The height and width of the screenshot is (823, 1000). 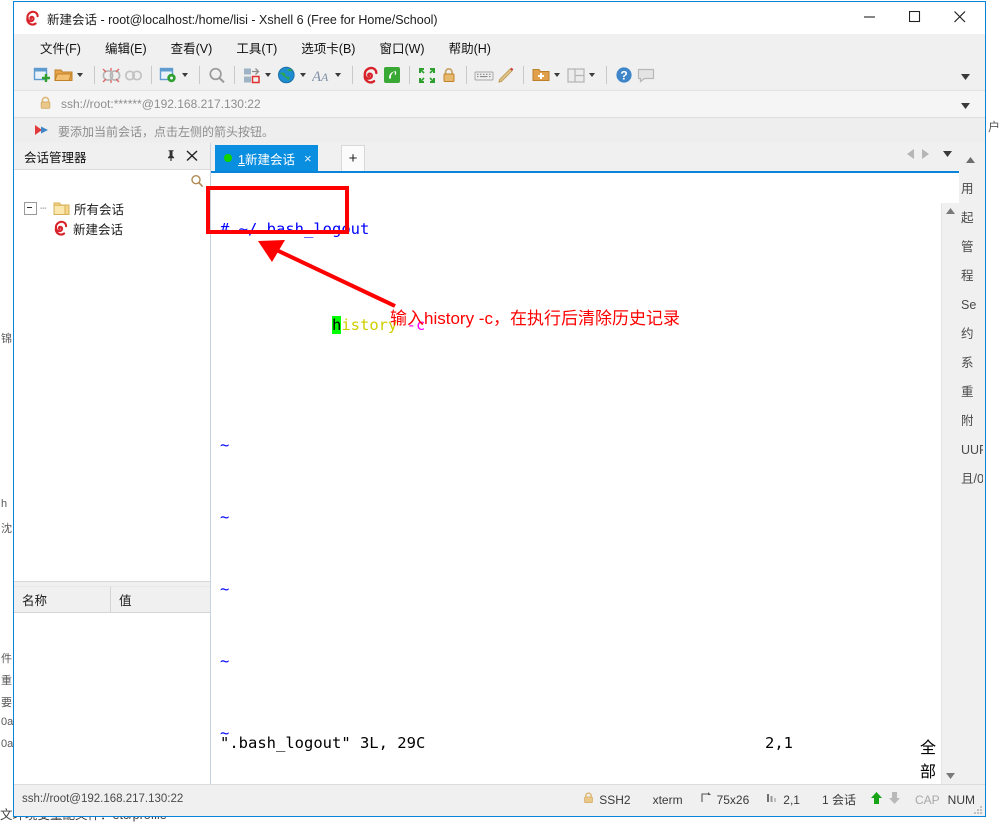 I want to click on tab-next-icon, so click(x=925, y=154).